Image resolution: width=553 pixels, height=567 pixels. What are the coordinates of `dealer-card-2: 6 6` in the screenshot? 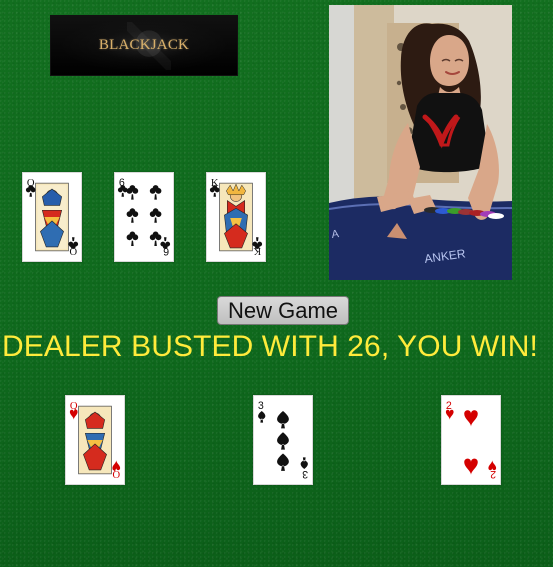 It's located at (144, 217).